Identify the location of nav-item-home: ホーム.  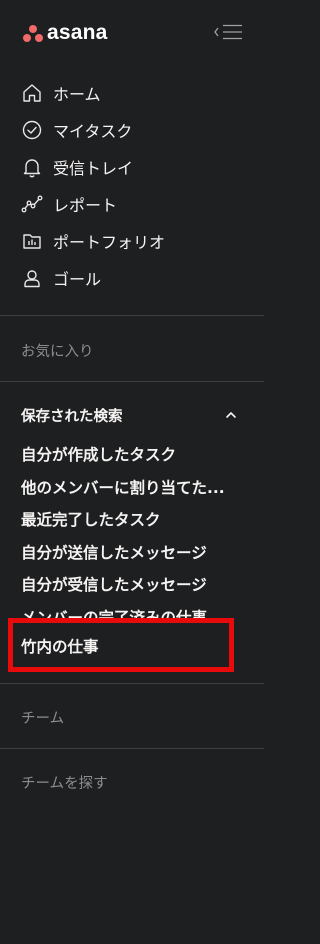
(132, 92).